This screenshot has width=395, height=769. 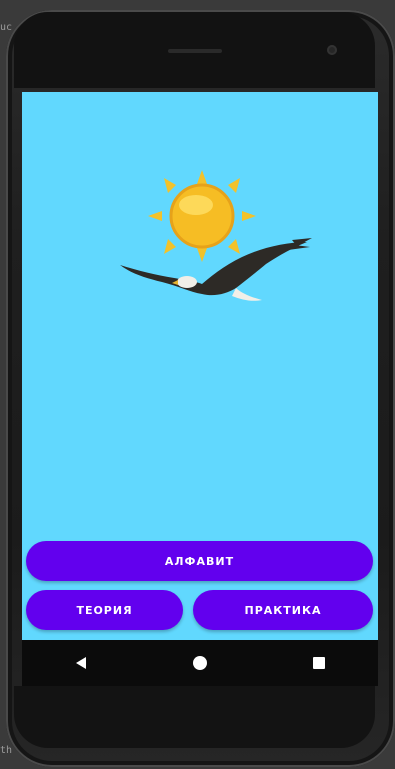 What do you see at coordinates (194, 717) in the screenshot?
I see `phone-bottom-bezel` at bounding box center [194, 717].